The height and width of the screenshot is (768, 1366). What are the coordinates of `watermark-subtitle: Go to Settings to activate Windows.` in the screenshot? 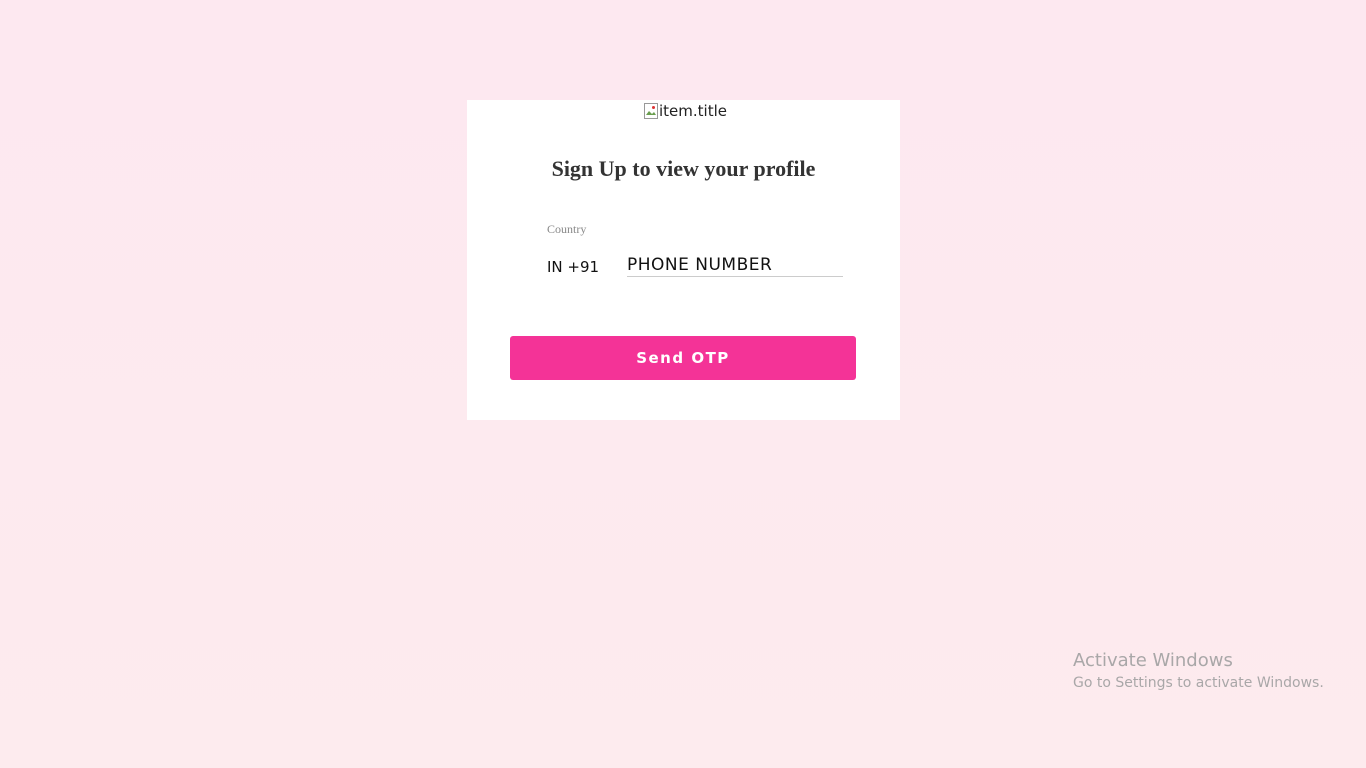 It's located at (1198, 683).